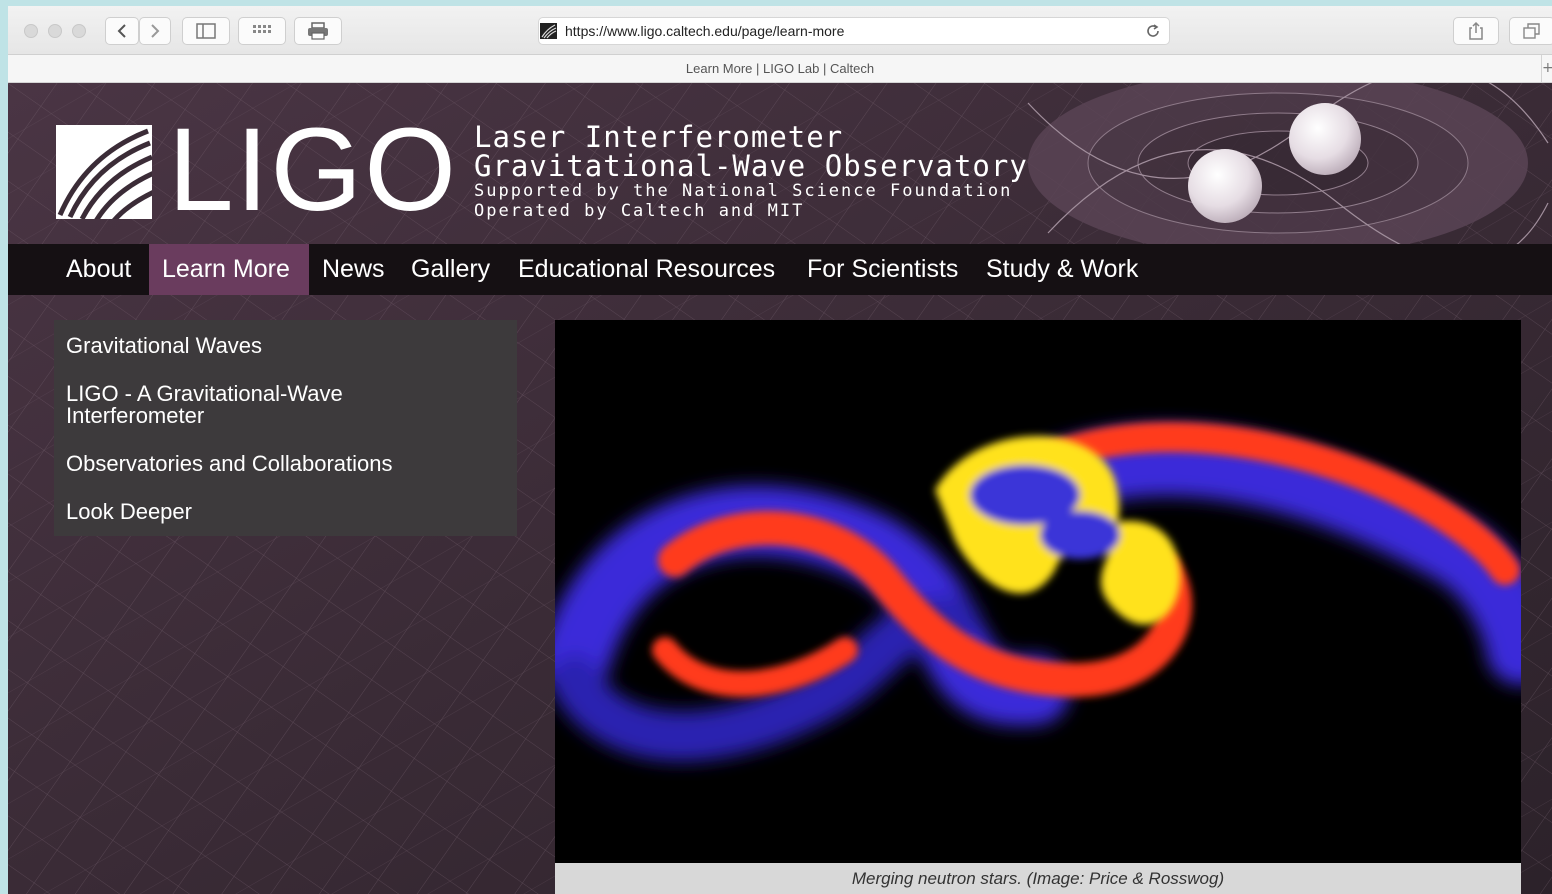  I want to click on submenu-ligo-interferometer-line1: LIGO - A Gravitational-Wave, so click(204, 393).